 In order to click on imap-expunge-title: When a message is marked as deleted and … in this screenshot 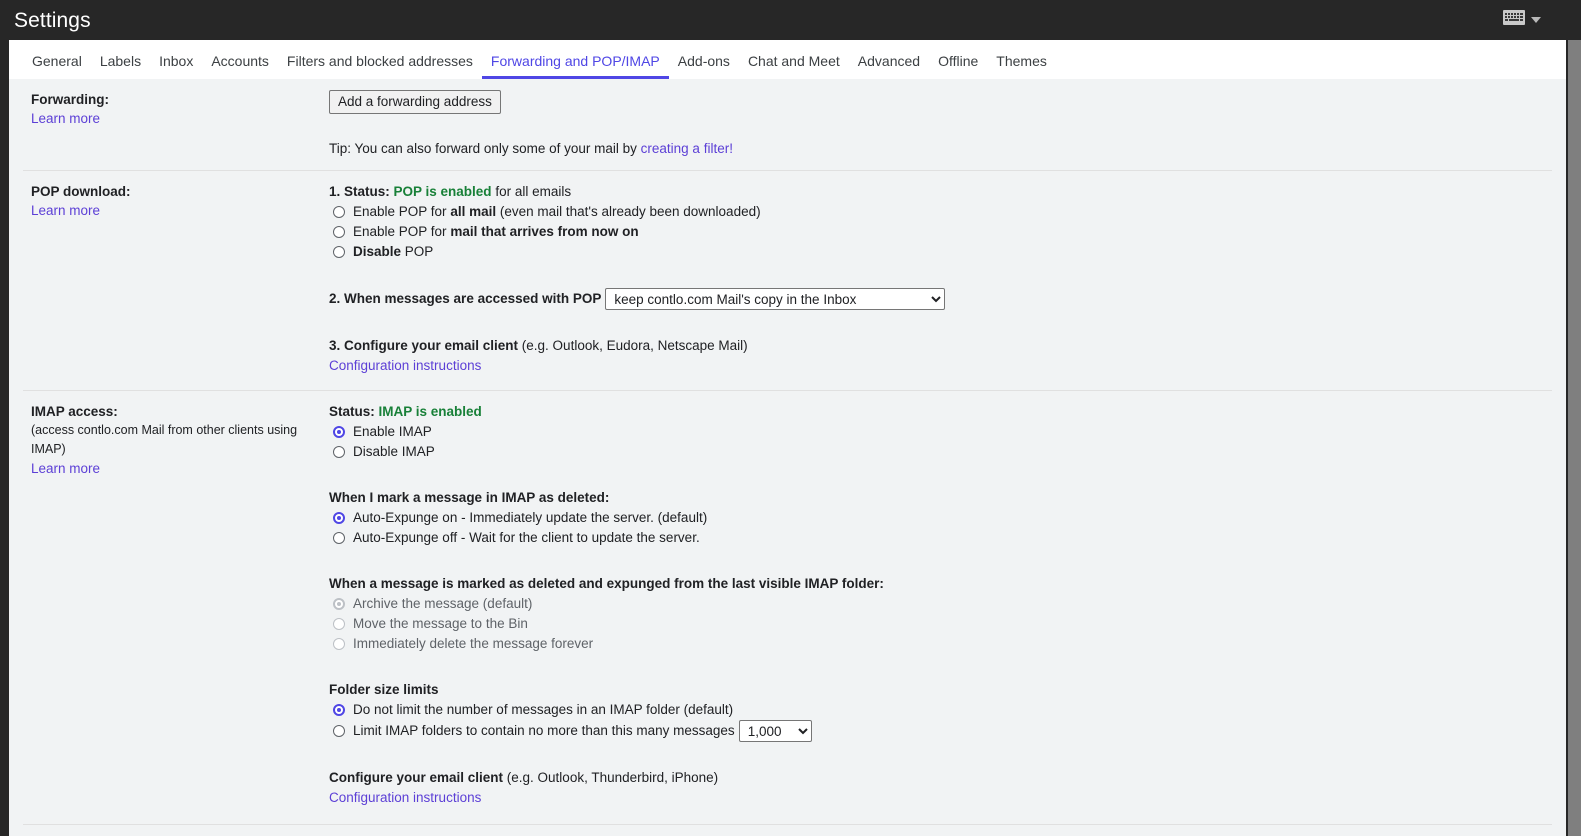, I will do `click(606, 583)`.